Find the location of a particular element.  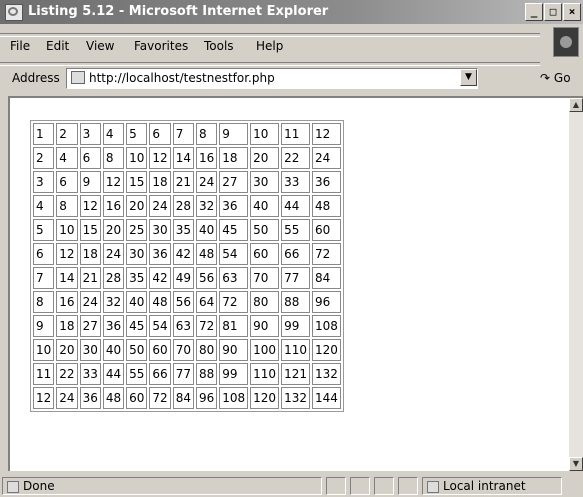

menu-favorites: Favorites is located at coordinates (161, 46).